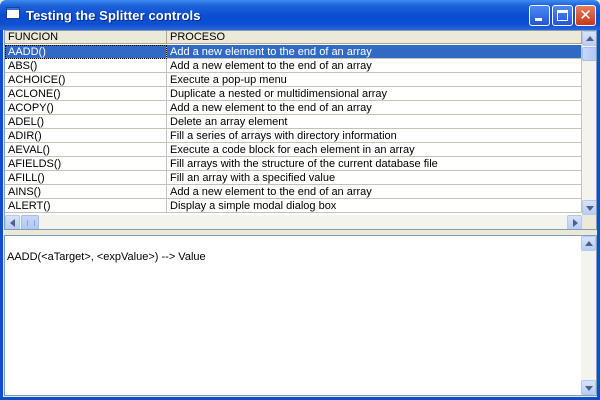  Describe the element at coordinates (86, 122) in the screenshot. I see `cell-funcion: ADEL()` at that location.